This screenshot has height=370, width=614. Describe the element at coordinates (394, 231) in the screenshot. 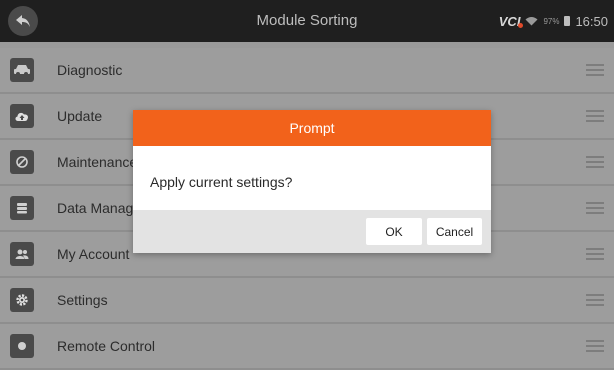

I see `ok-button: OK` at that location.